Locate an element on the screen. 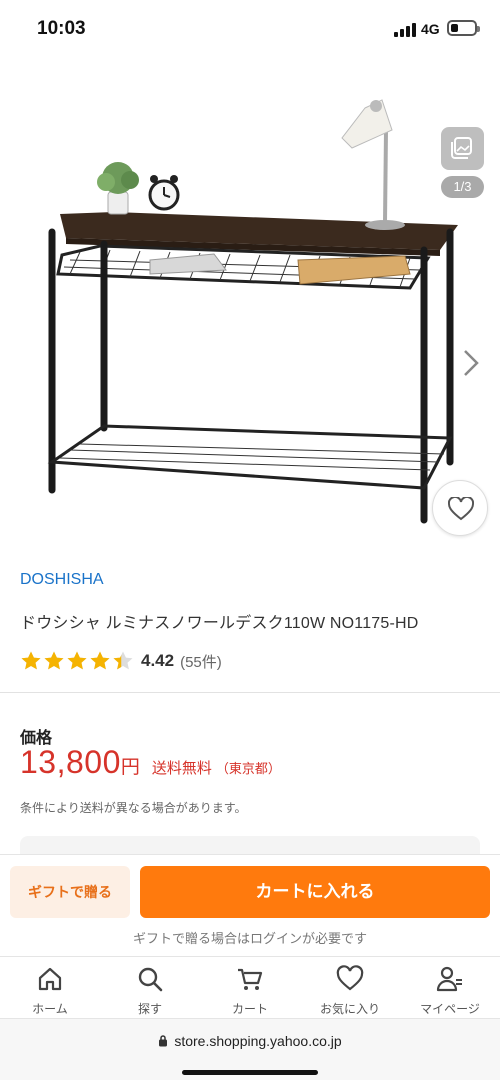 The width and height of the screenshot is (500, 1080). signal-icon is located at coordinates (405, 30).